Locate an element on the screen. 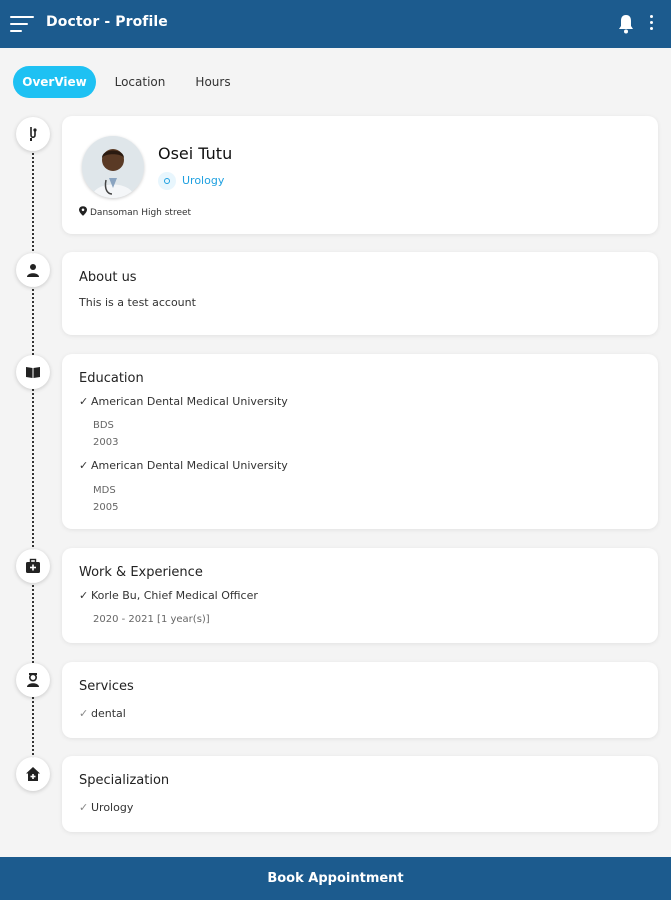 This screenshot has width=671, height=900. app-bar: Doctor - Profile is located at coordinates (335, 24).